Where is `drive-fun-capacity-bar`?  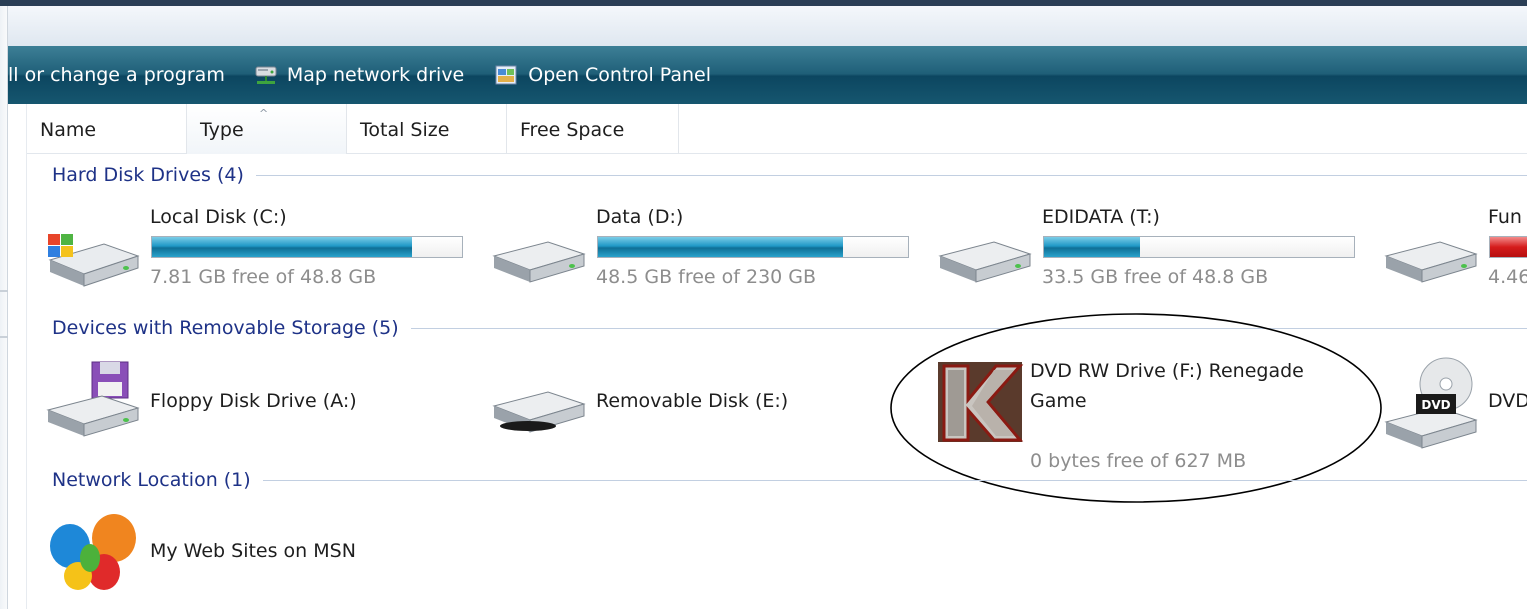
drive-fun-capacity-bar is located at coordinates (1508, 247).